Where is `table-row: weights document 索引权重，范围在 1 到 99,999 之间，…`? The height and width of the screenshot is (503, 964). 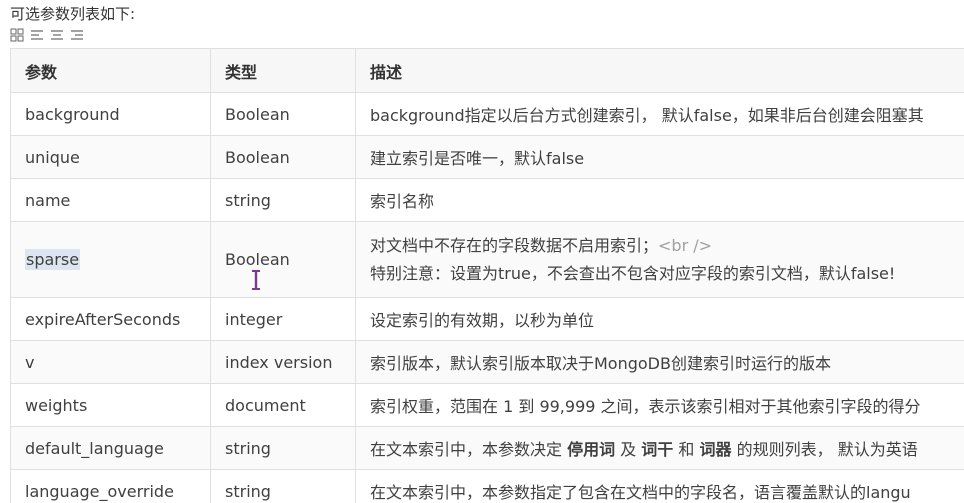
table-row: weights document 索引权重，范围在 1 到 99,999 之间，… is located at coordinates (487, 405).